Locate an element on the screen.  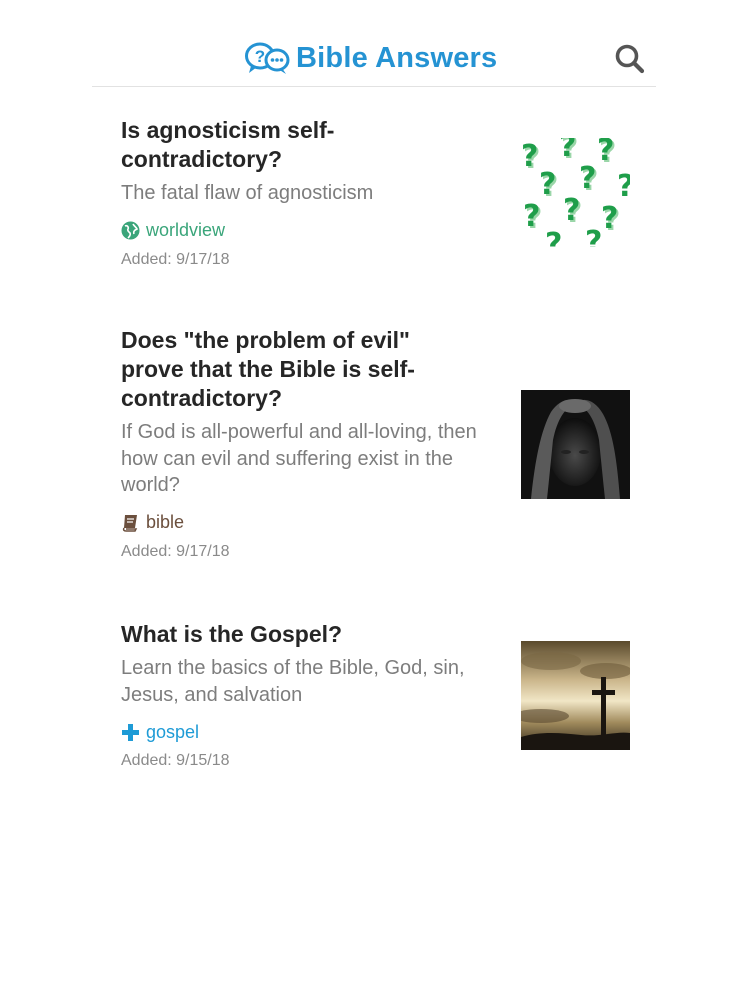
app-header: ? Bible Answers is located at coordinates (374, 43).